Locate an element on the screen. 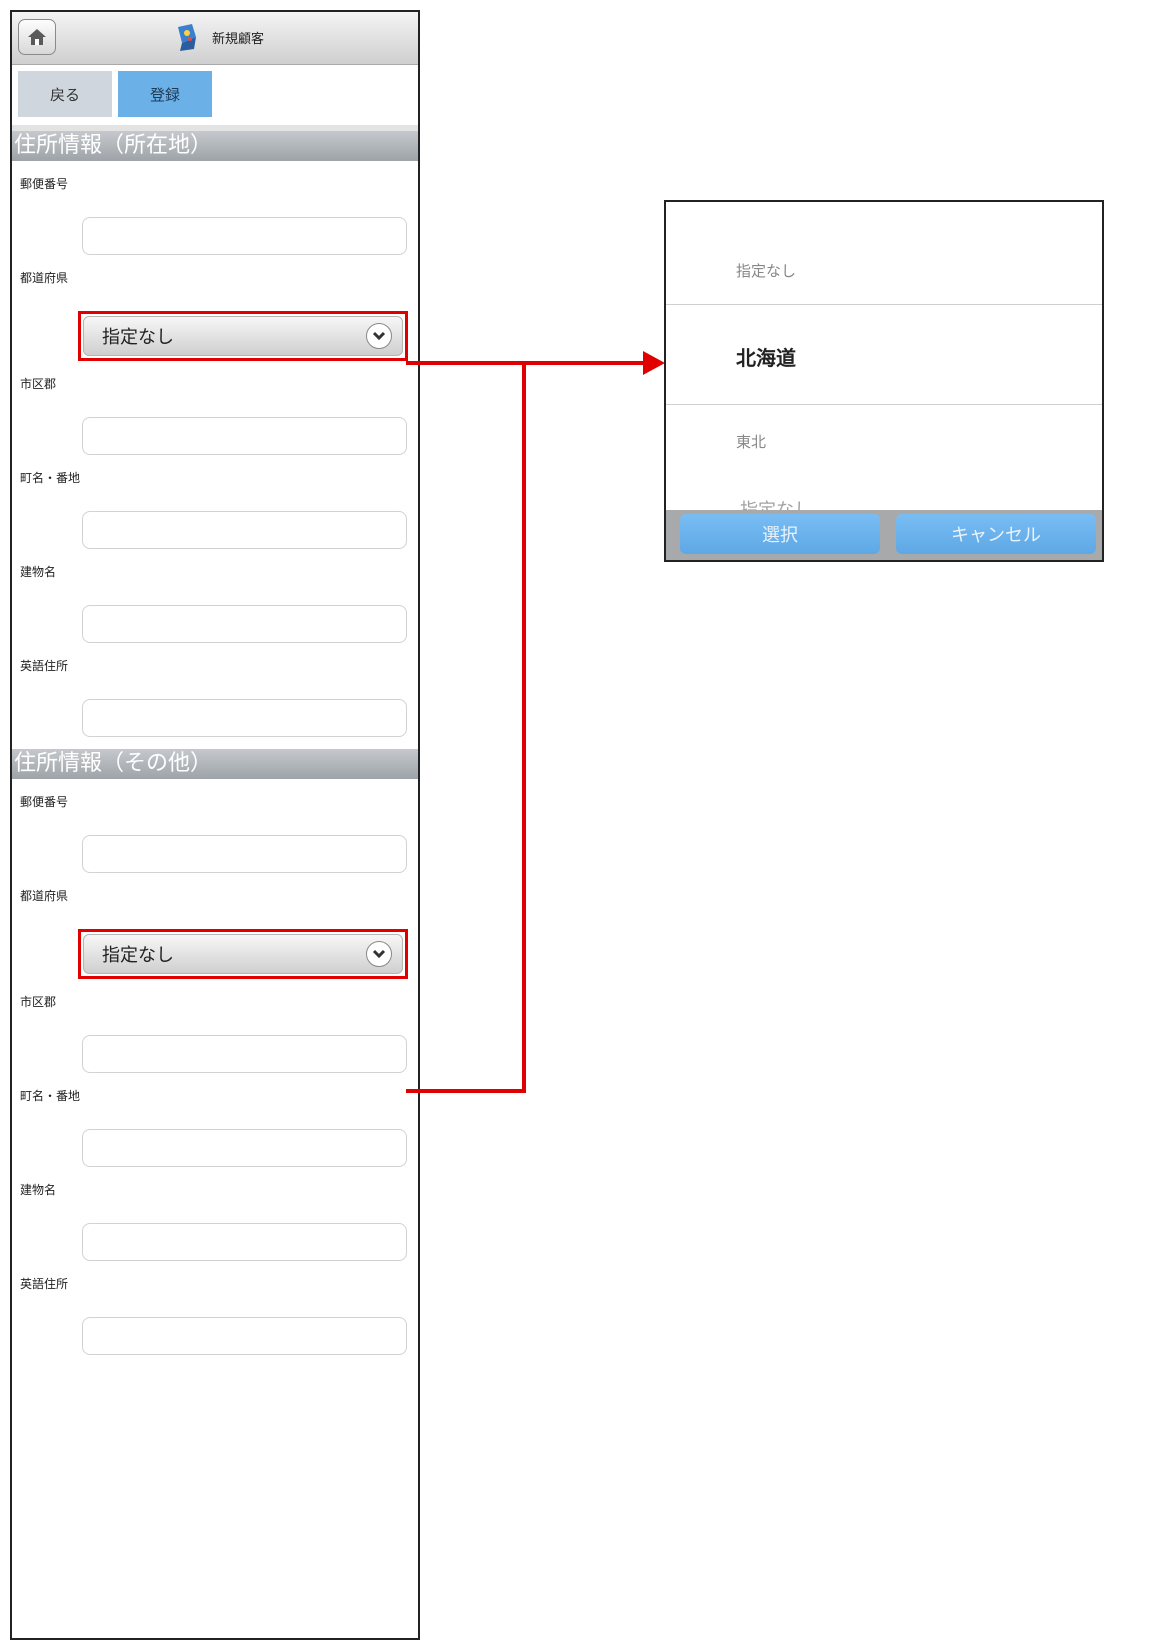  home-button is located at coordinates (37, 37).